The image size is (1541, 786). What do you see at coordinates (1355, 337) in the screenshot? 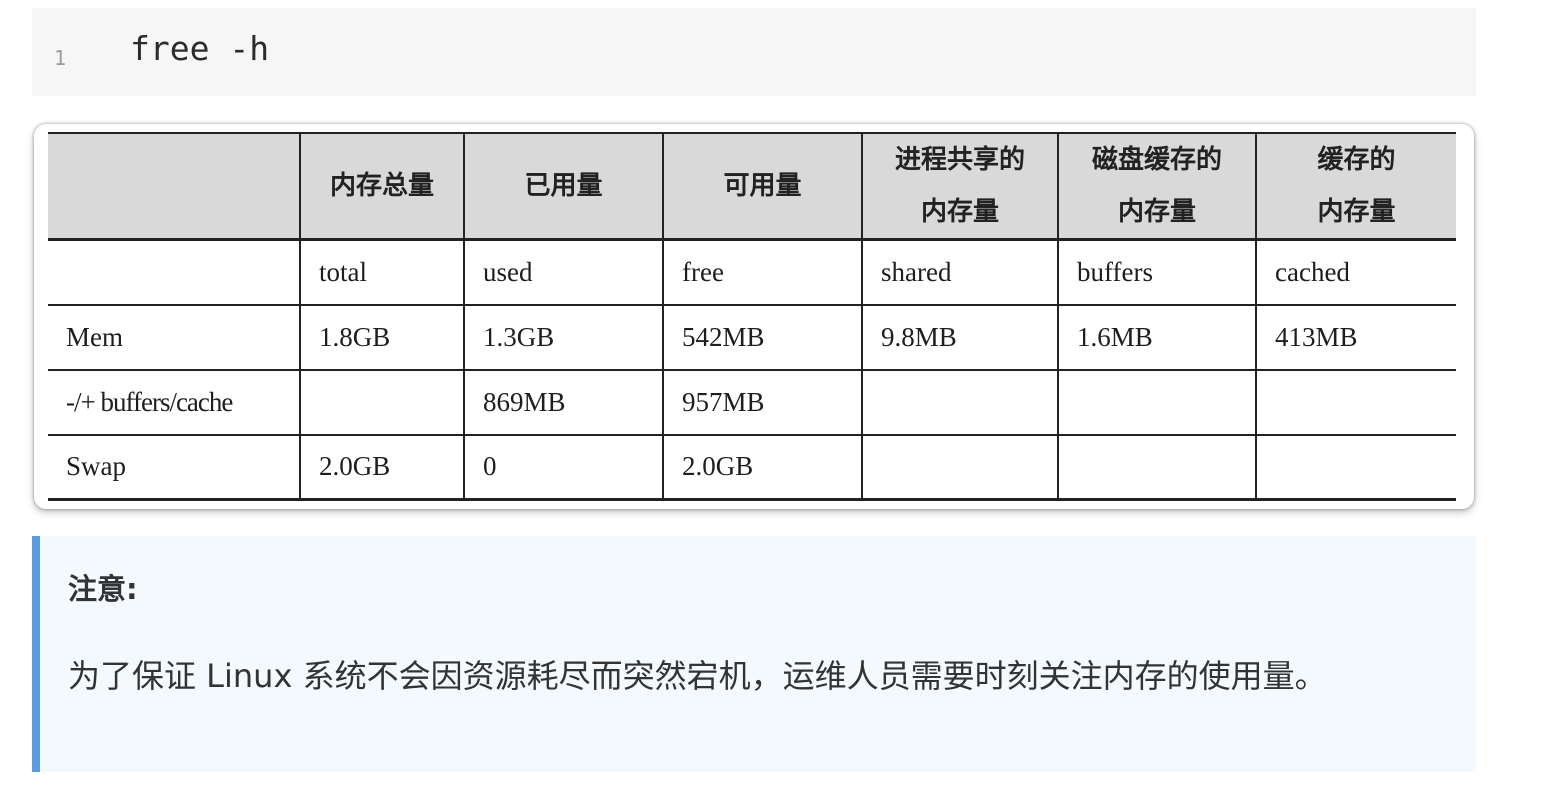
I see `table-cell: 413MB` at bounding box center [1355, 337].